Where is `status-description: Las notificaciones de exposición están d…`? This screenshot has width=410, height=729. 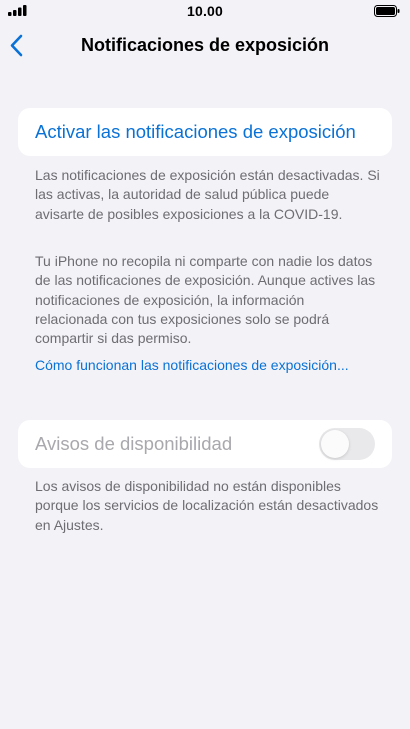 status-description: Las notificaciones de exposición están d… is located at coordinates (207, 194).